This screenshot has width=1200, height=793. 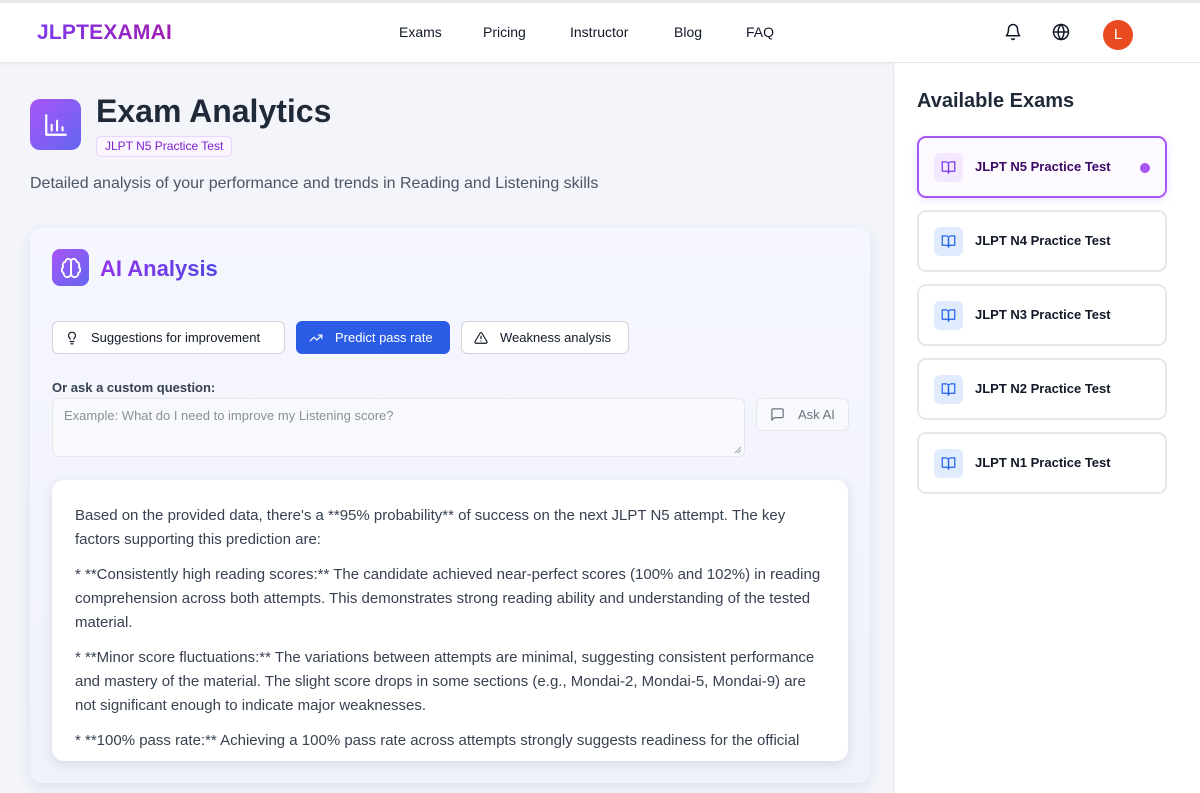 I want to click on exam-item-n1: JLPT N1 Practice Test, so click(x=1042, y=463).